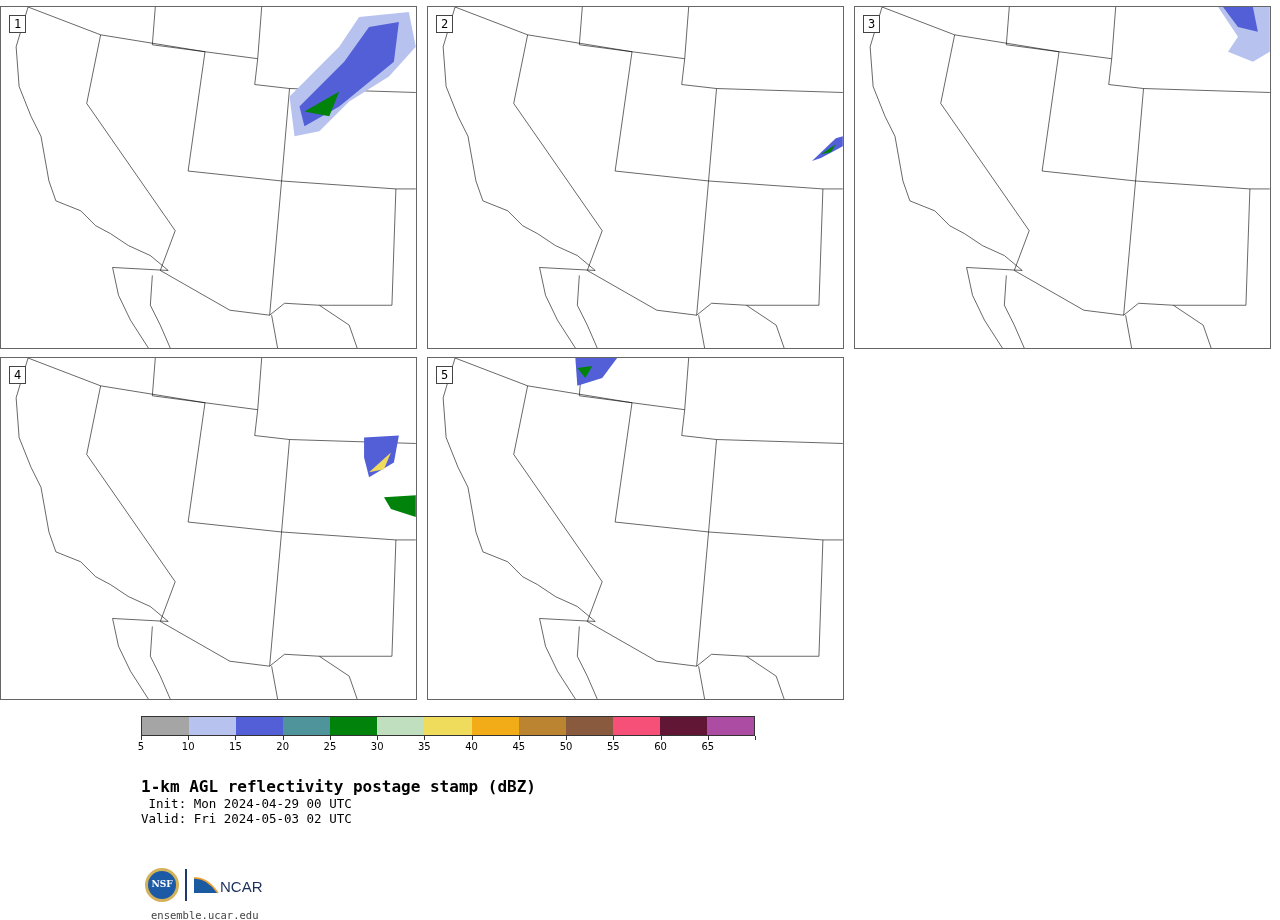 The height and width of the screenshot is (920, 1280). I want to click on chart-title: 1-km AGL reflectivity postage stamp (dBZ), so click(339, 787).